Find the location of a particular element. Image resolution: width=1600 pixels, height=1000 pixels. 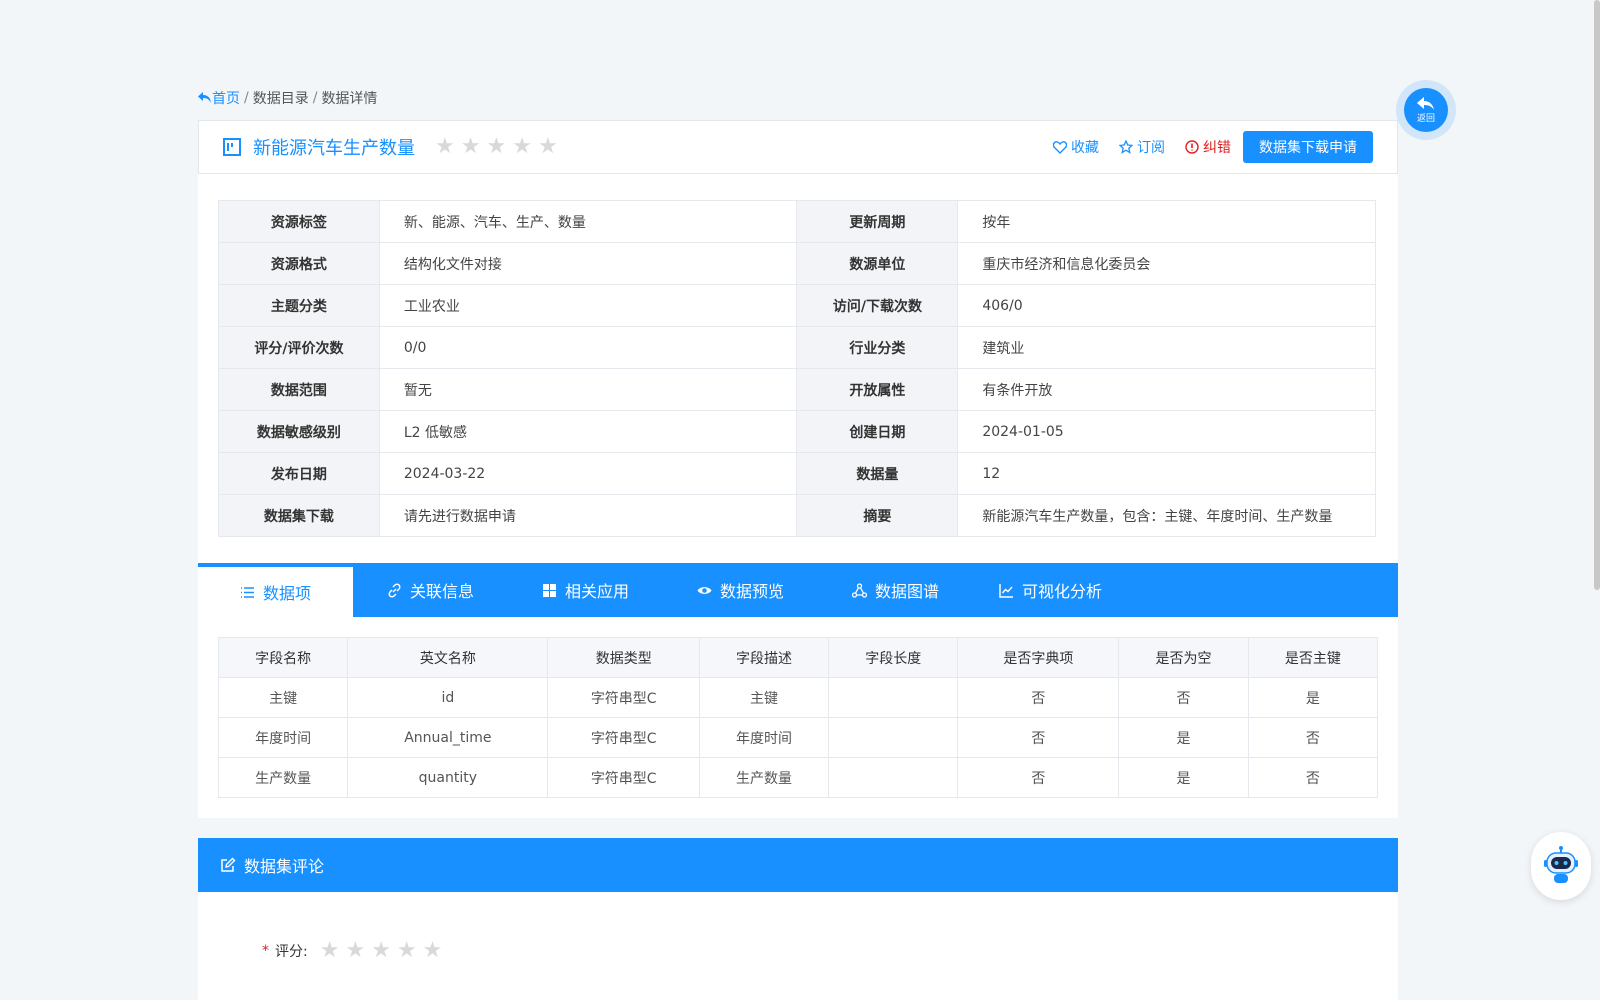

info-key: 数据范围 is located at coordinates (299, 389).